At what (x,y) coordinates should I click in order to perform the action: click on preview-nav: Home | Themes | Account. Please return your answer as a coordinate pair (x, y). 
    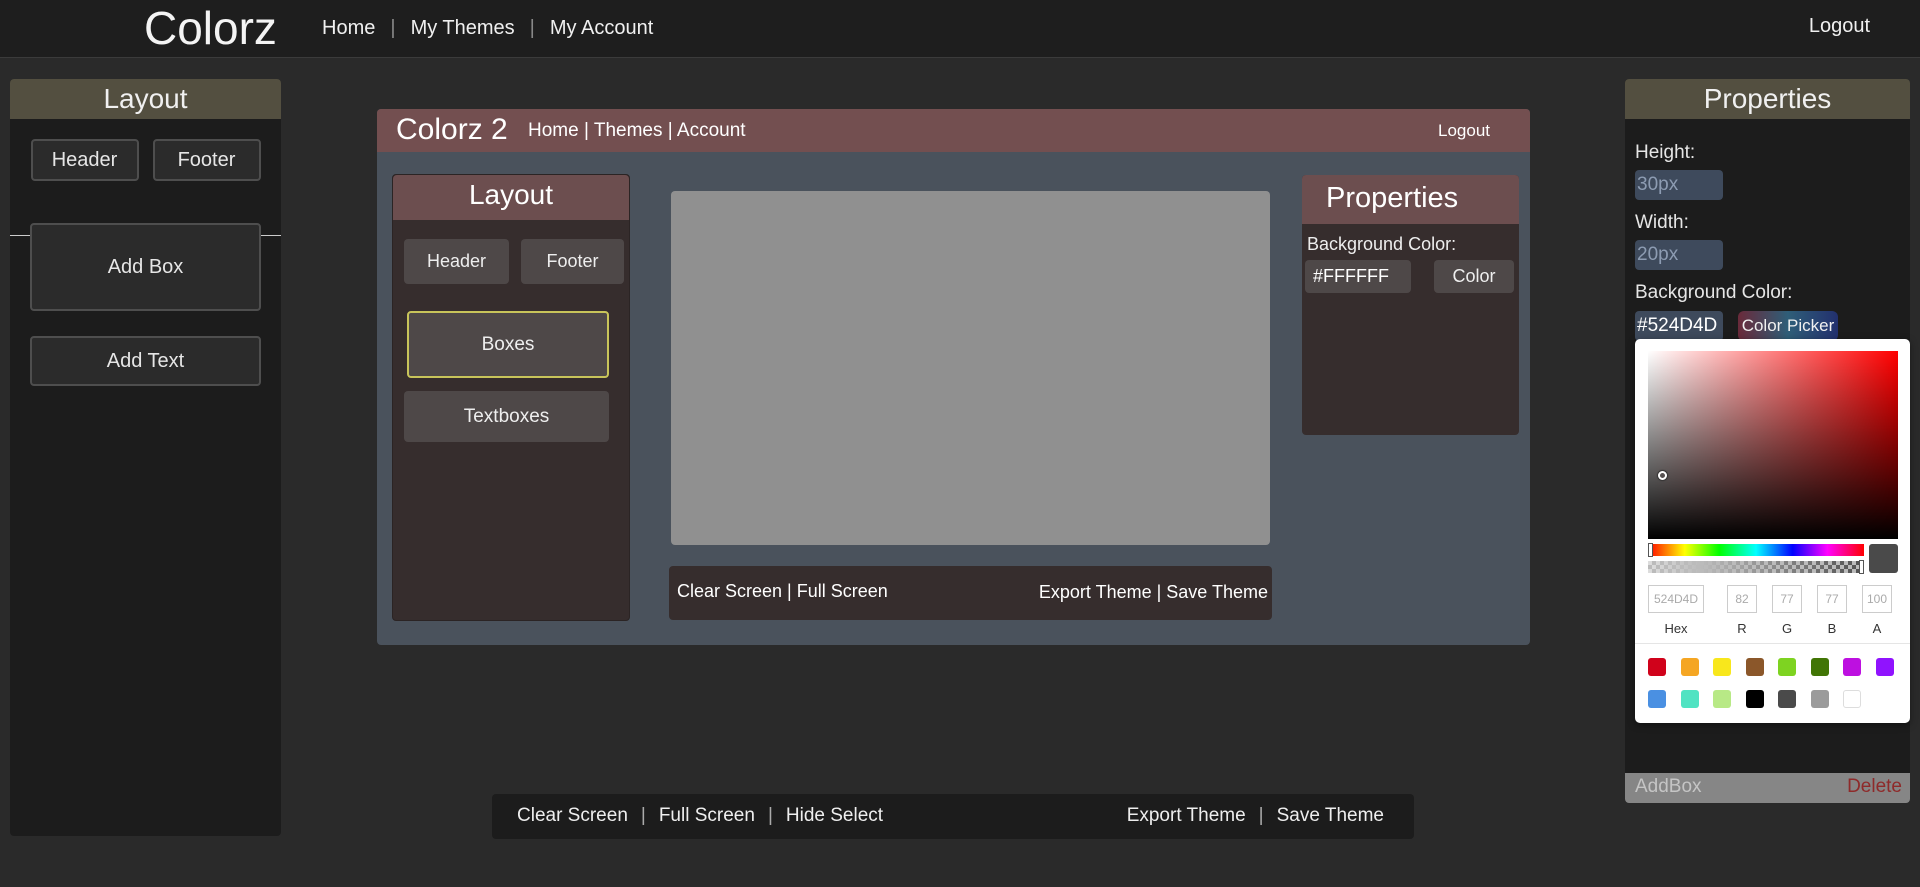
    Looking at the image, I should click on (637, 130).